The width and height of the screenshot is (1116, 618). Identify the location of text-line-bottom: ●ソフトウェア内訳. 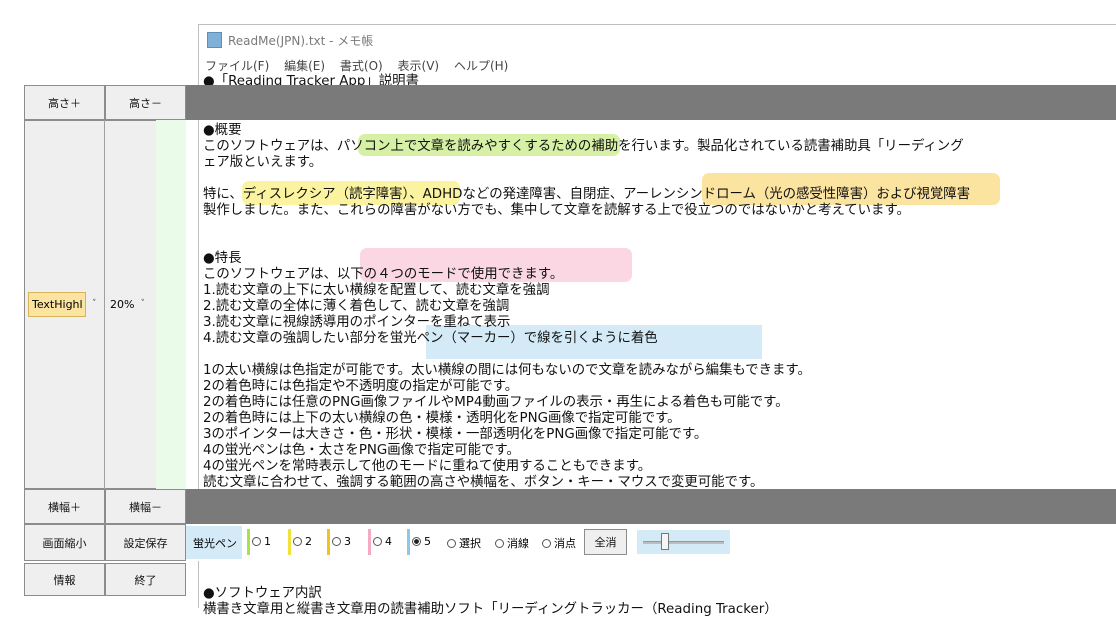
(262, 593).